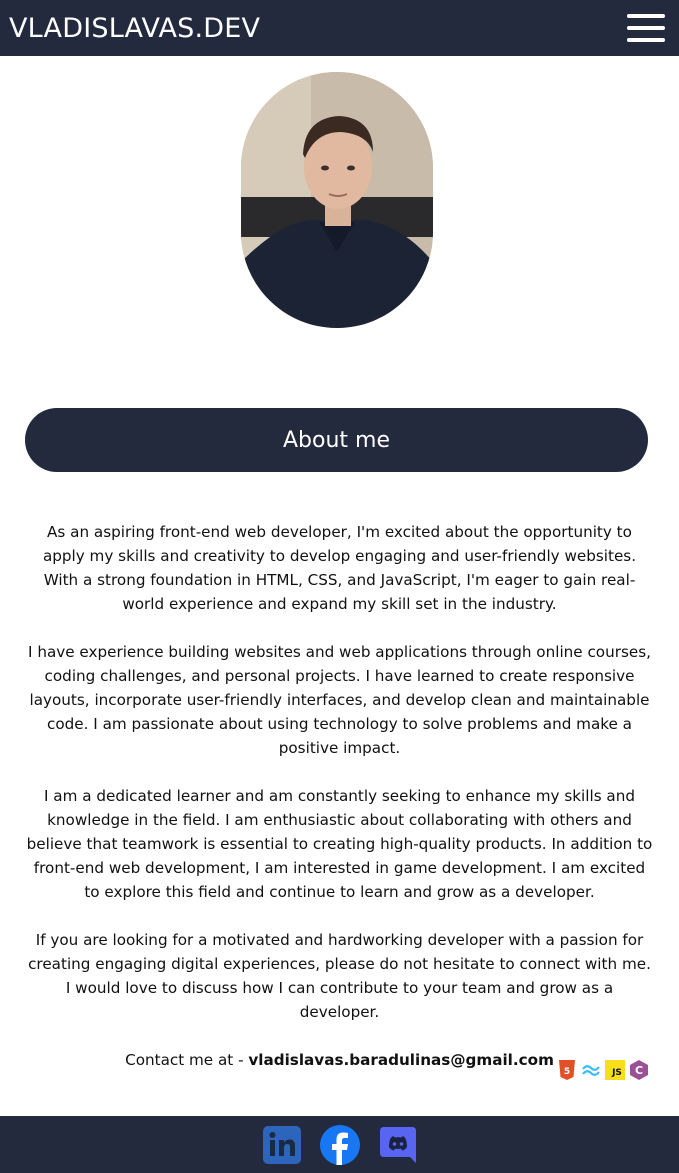 The width and height of the screenshot is (679, 1173). What do you see at coordinates (187, 1060) in the screenshot?
I see `contact-prefix: Contact me at -` at bounding box center [187, 1060].